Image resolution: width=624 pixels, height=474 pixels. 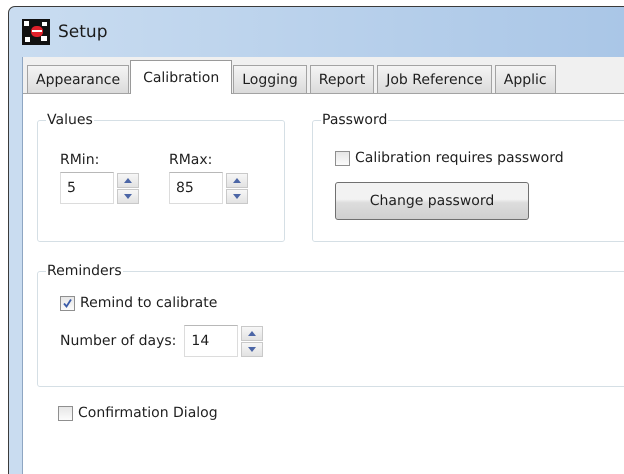 I want to click on checkbox-label: Calibration requires password, so click(x=459, y=158).